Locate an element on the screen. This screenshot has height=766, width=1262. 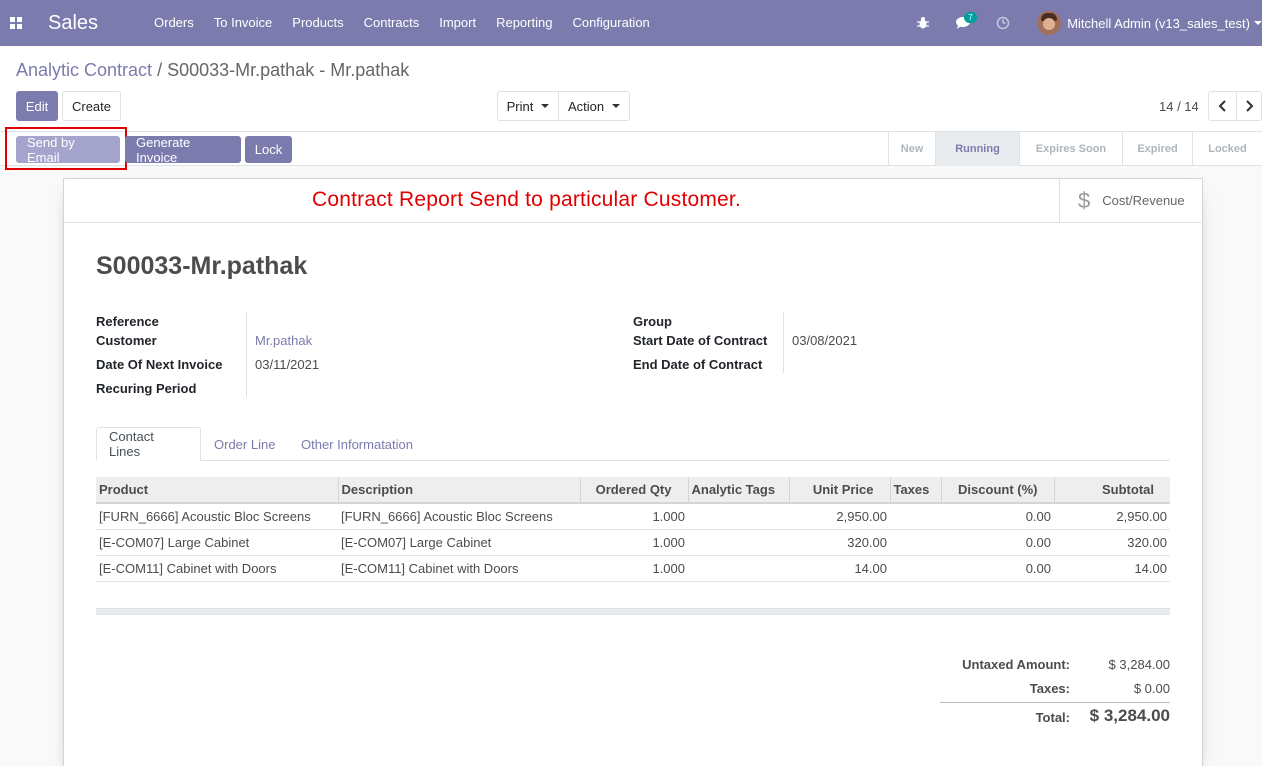
chevron-left-icon is located at coordinates (1222, 106).